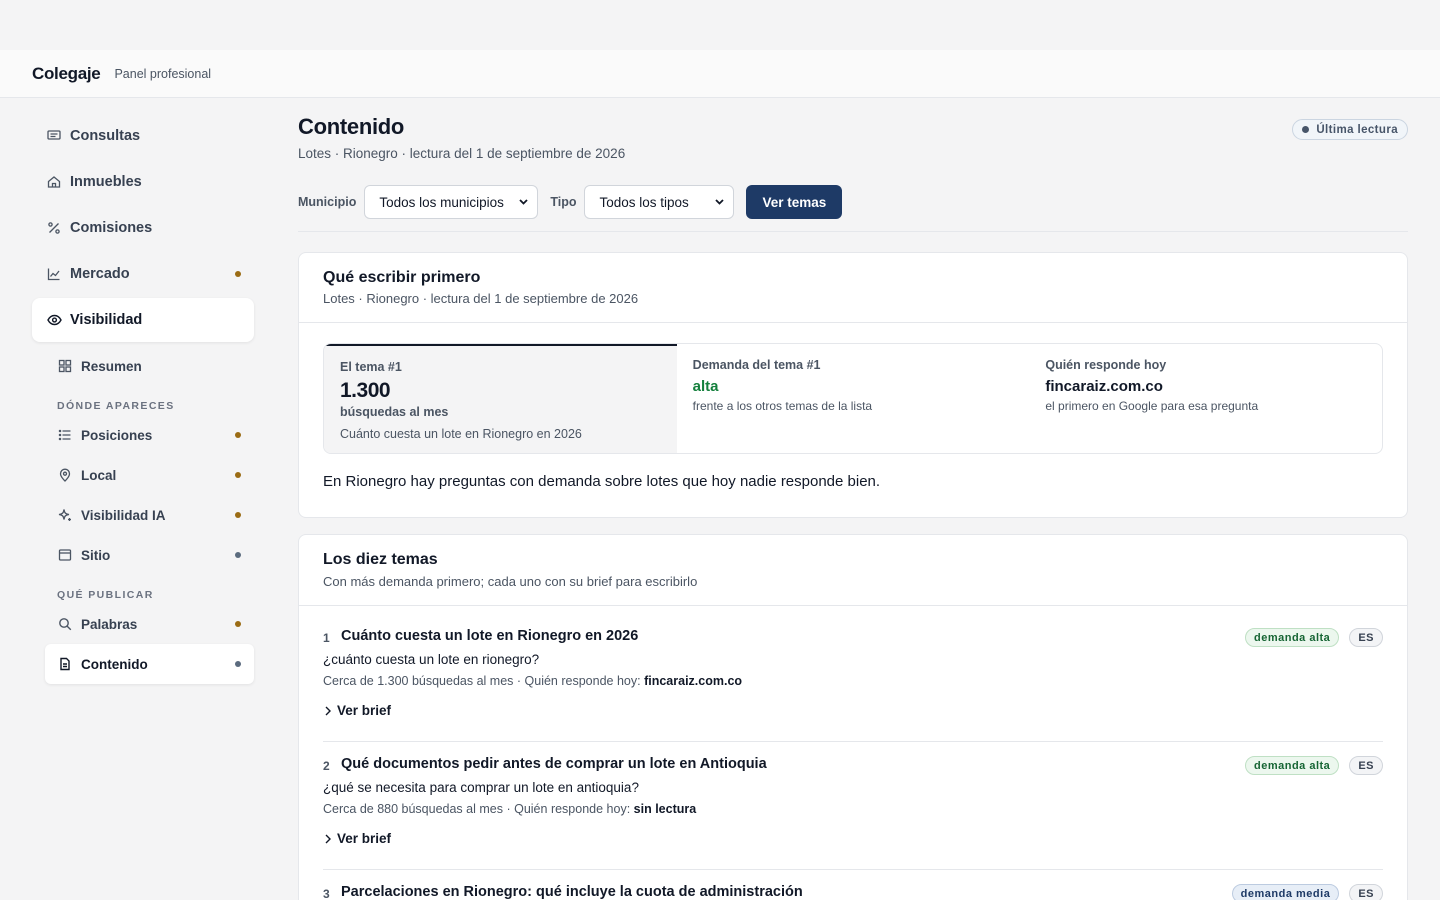 The image size is (1440, 900). Describe the element at coordinates (106, 320) in the screenshot. I see `sidebar-item-label: Visibilidad` at that location.